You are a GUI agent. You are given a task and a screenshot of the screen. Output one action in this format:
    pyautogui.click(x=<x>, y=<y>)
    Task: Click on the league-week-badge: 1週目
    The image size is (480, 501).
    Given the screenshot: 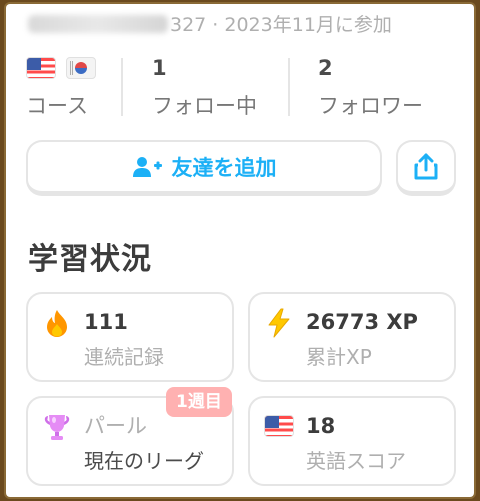 What is the action you would take?
    pyautogui.click(x=199, y=402)
    